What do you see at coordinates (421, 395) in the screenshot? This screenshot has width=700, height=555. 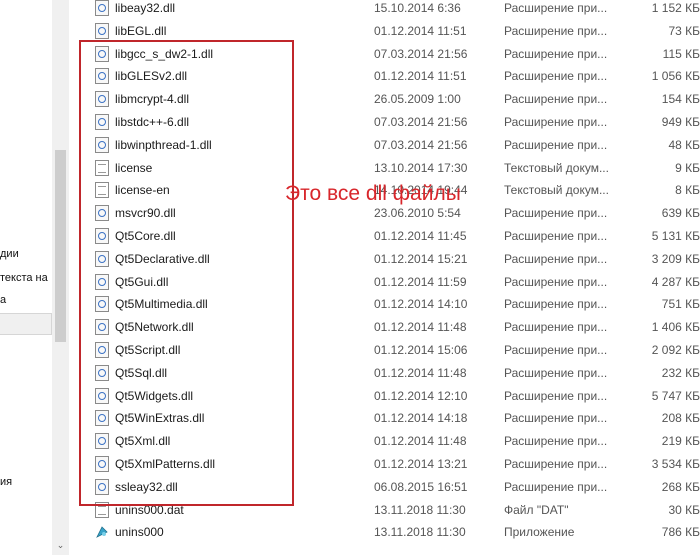 I see `file-date-modified: 01.12.2014 12:10` at bounding box center [421, 395].